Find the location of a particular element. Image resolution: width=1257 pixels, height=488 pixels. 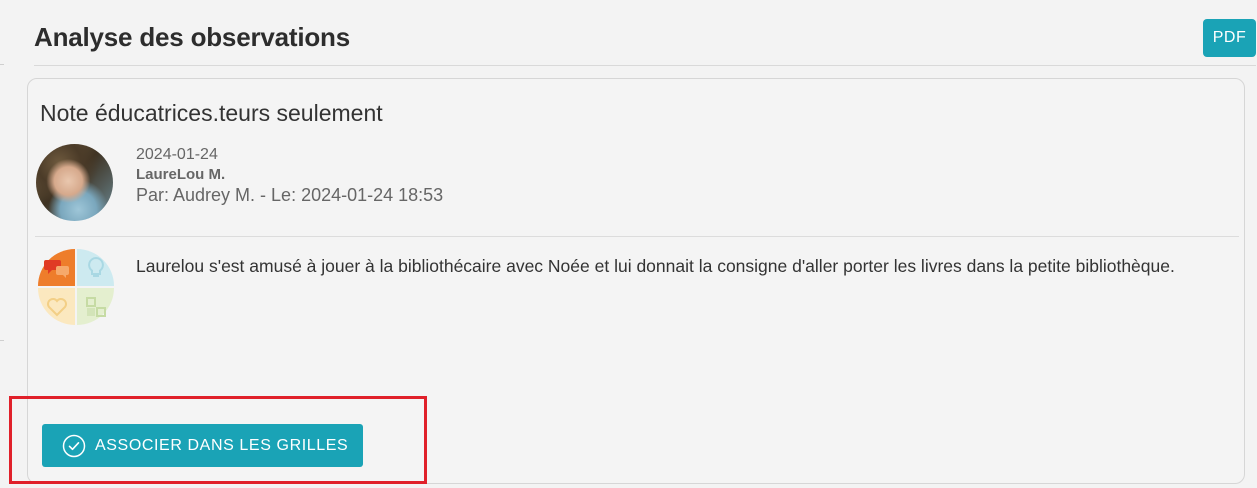

associate-in-grids-button: ASSOCIER DANS LES GRILLES is located at coordinates (202, 445).